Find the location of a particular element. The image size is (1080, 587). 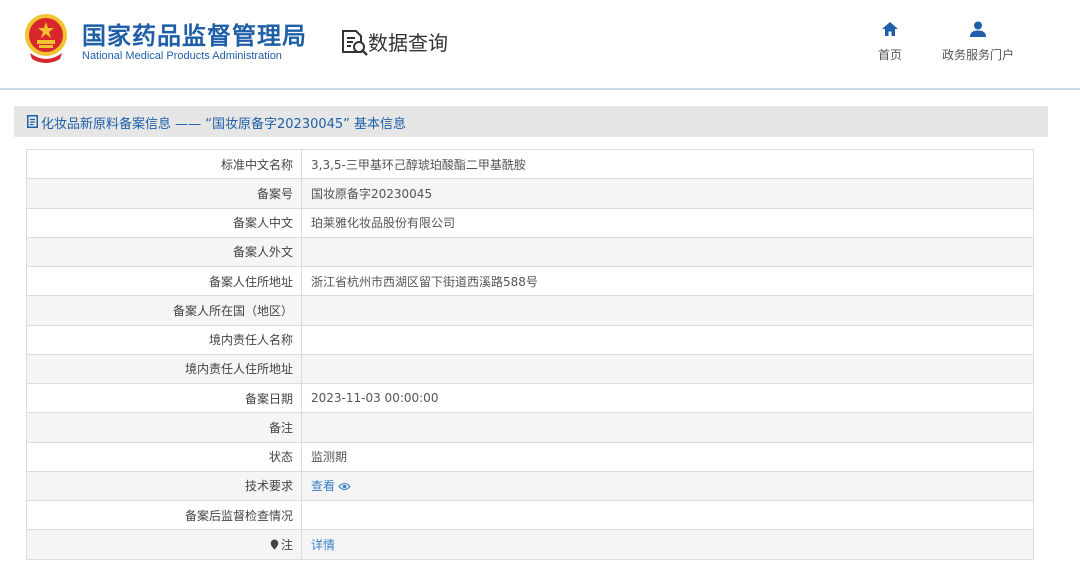

view-link-label: 查看 is located at coordinates (323, 486).